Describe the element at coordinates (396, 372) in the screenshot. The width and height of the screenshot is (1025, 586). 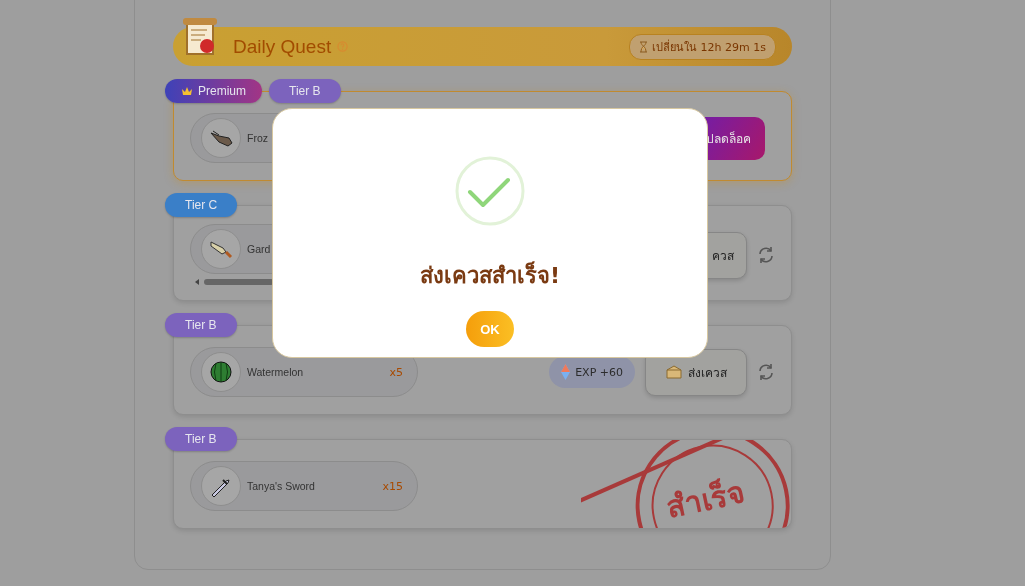
I see `item-count: x5` at that location.